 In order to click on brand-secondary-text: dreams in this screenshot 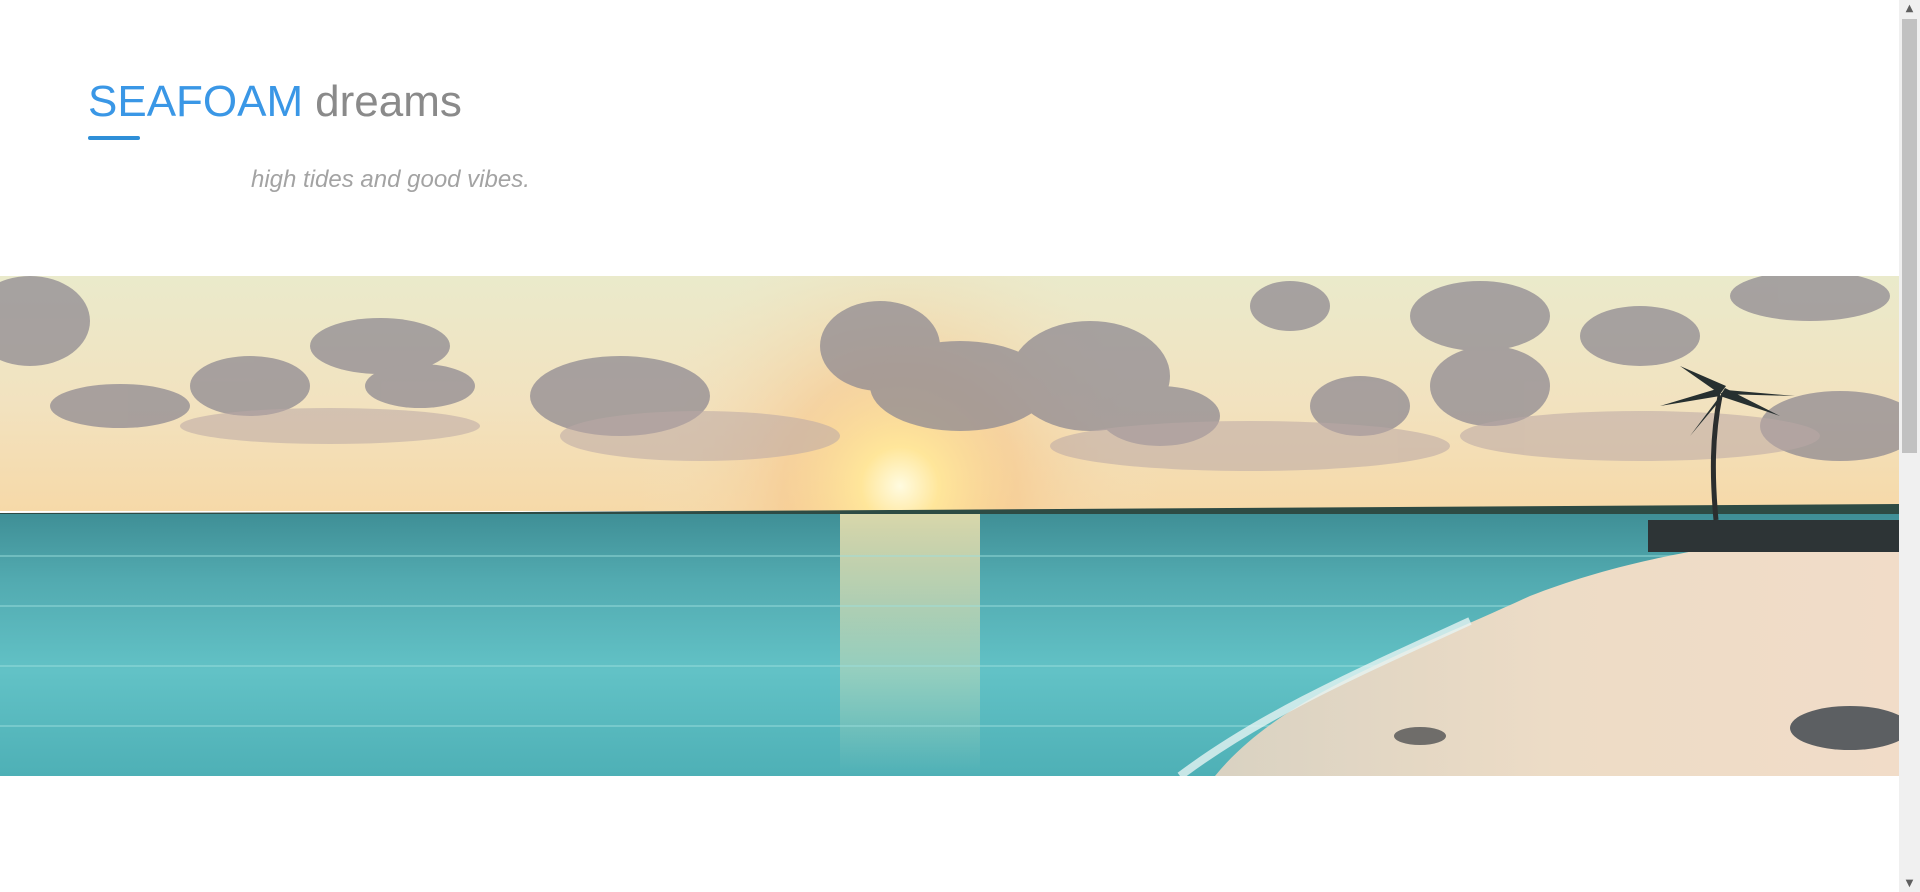, I will do `click(388, 101)`.